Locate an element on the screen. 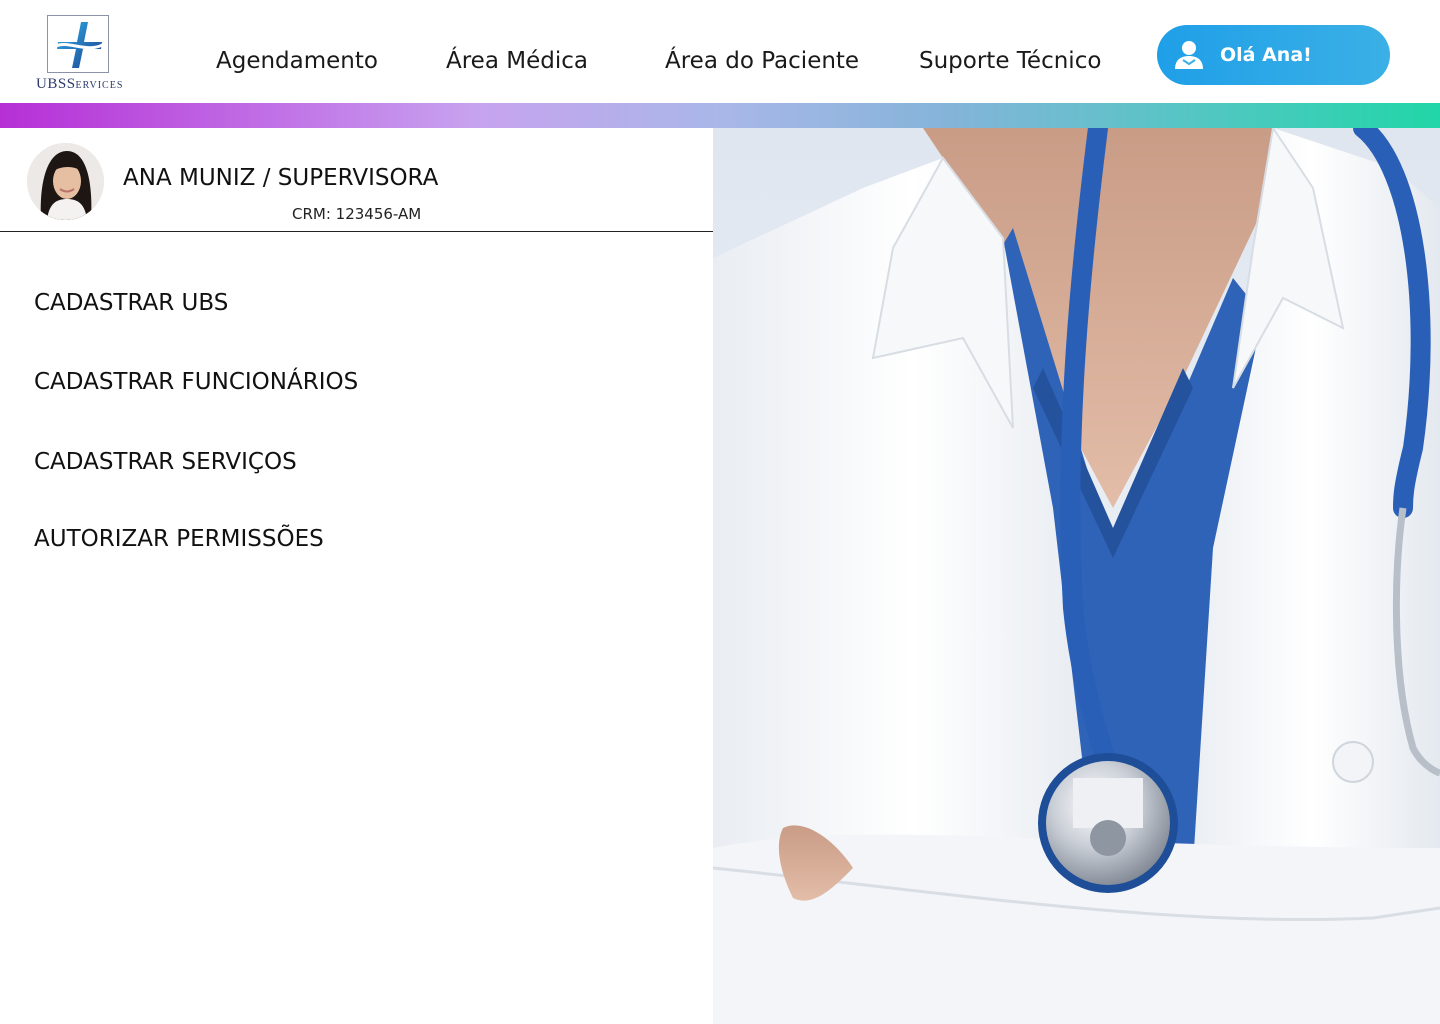 Image resolution: width=1440 pixels, height=1024 pixels. medical-cross-icon is located at coordinates (80, 45).